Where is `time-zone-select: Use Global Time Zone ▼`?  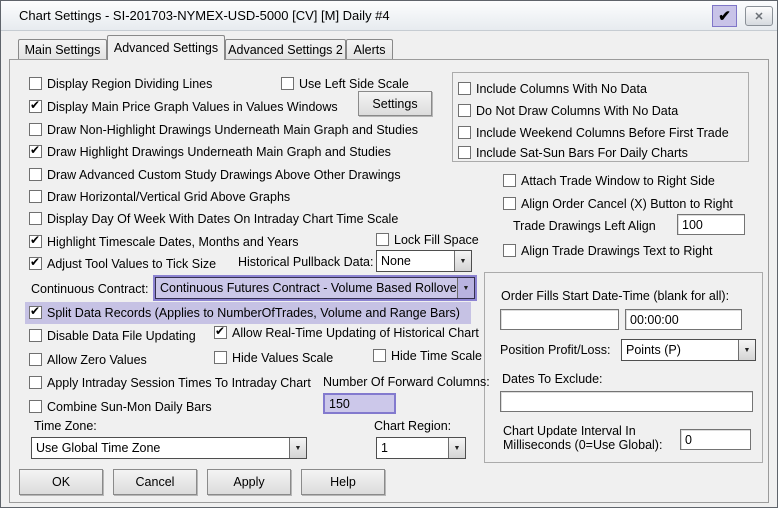
time-zone-select: Use Global Time Zone ▼ is located at coordinates (169, 448).